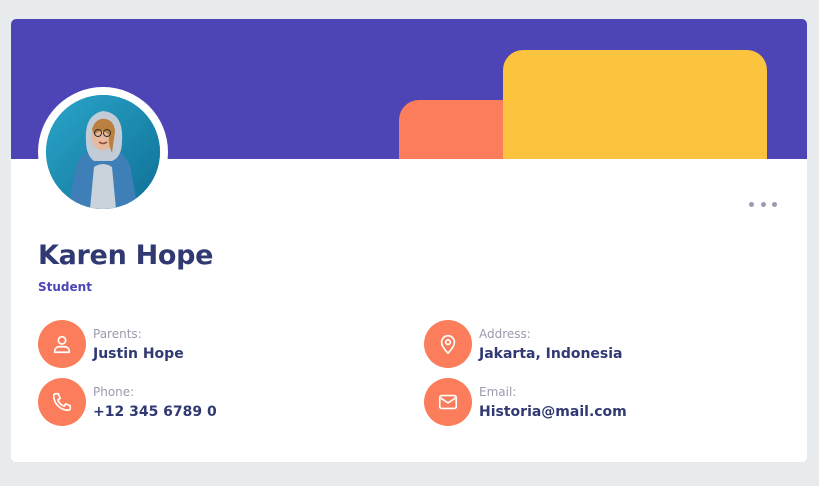  What do you see at coordinates (525, 402) in the screenshot?
I see `info-email: Email: Historia@mail.com` at bounding box center [525, 402].